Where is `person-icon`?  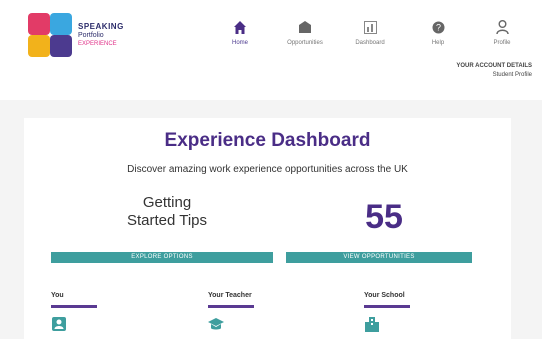 person-icon is located at coordinates (59, 324).